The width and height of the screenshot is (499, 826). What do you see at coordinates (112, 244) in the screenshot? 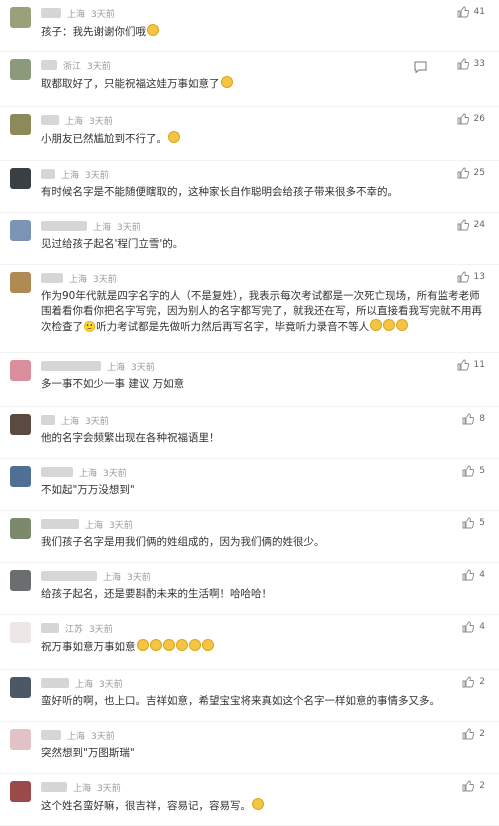
I see `comment-text: 见过给孩子起名'程门立雪'的。` at bounding box center [112, 244].